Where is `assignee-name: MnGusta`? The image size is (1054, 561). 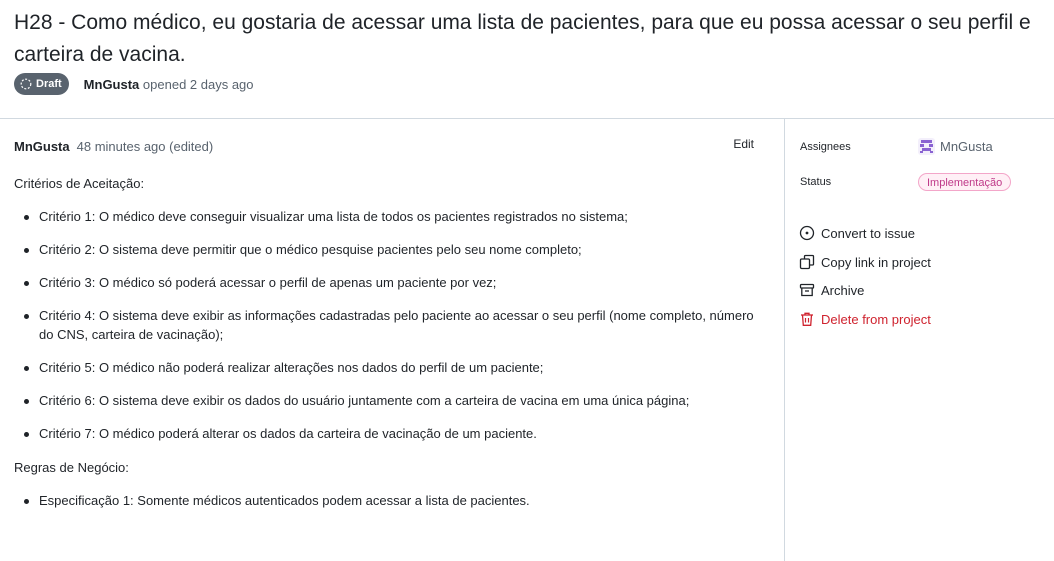 assignee-name: MnGusta is located at coordinates (966, 146).